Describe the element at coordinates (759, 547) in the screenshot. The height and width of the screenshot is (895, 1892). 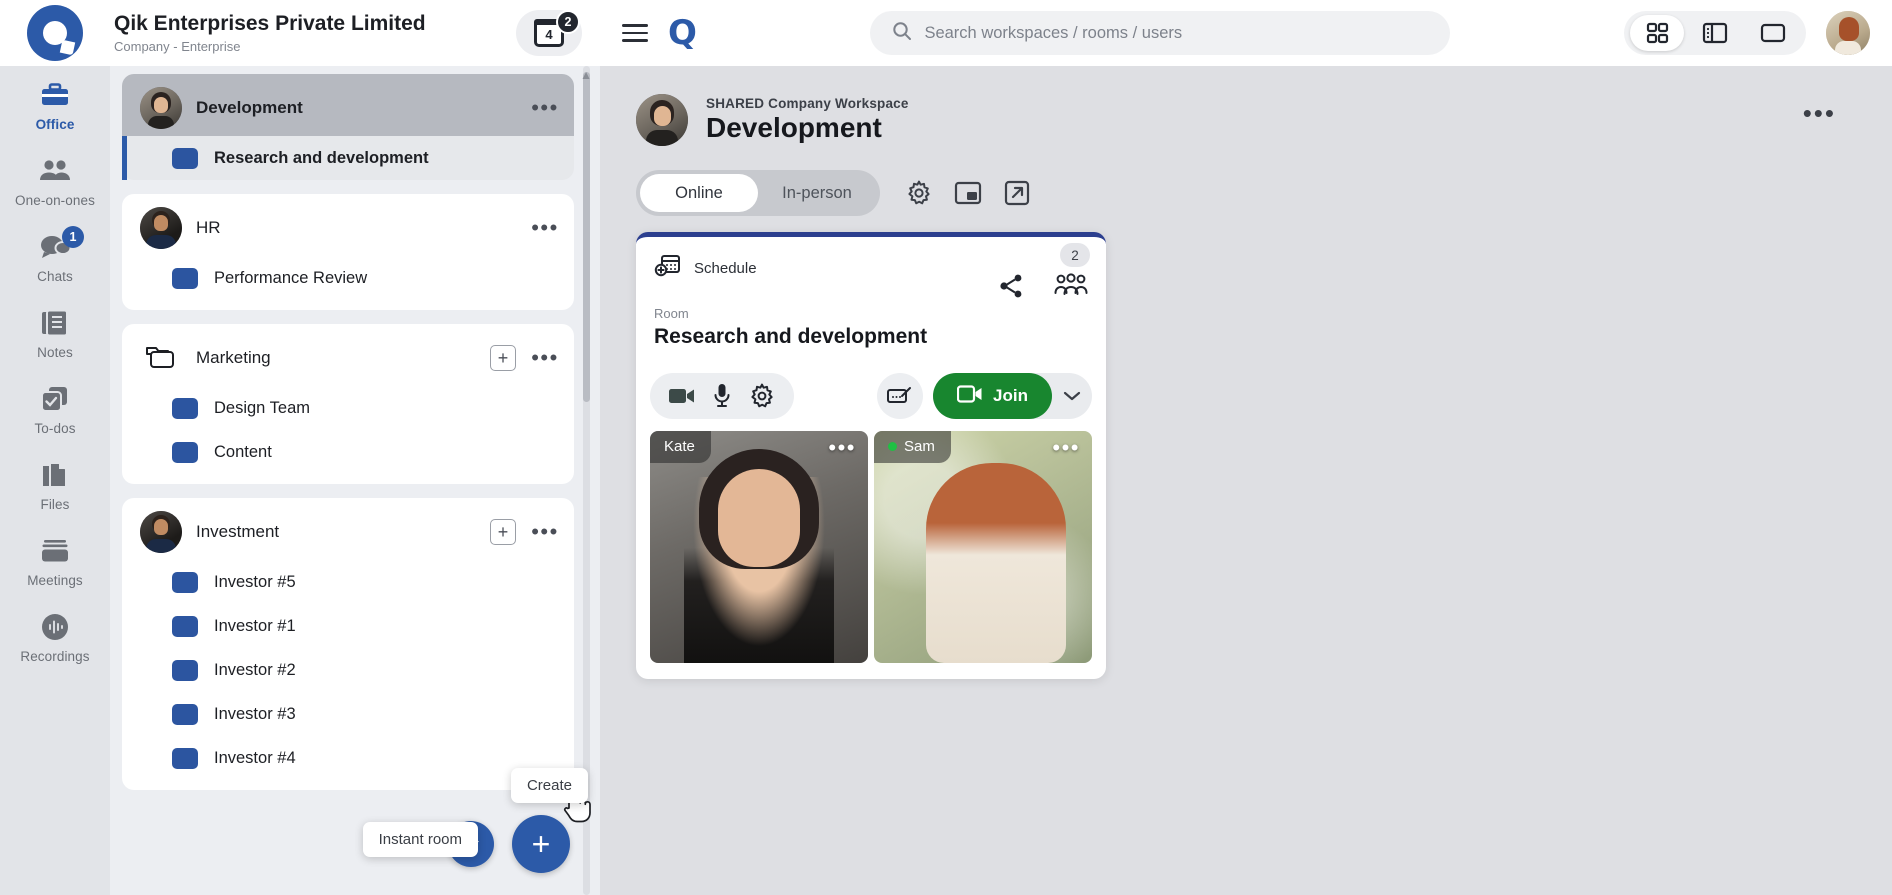
I see `video-tile-kate: Kate •••` at that location.